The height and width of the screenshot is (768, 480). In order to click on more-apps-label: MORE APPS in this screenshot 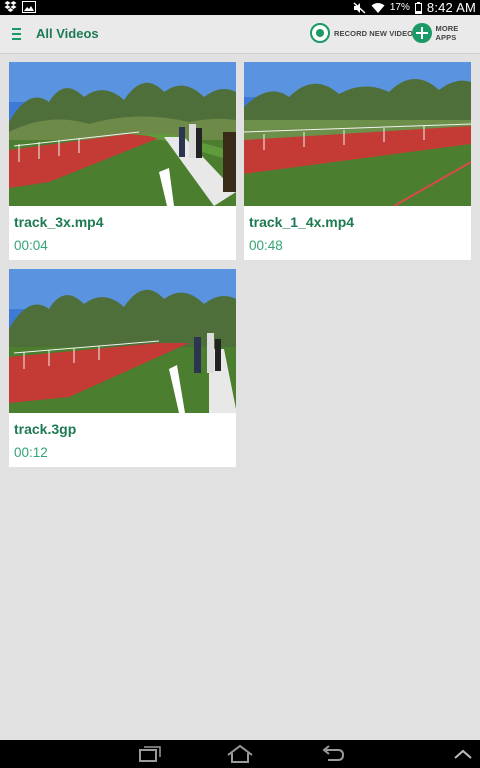, I will do `click(447, 33)`.